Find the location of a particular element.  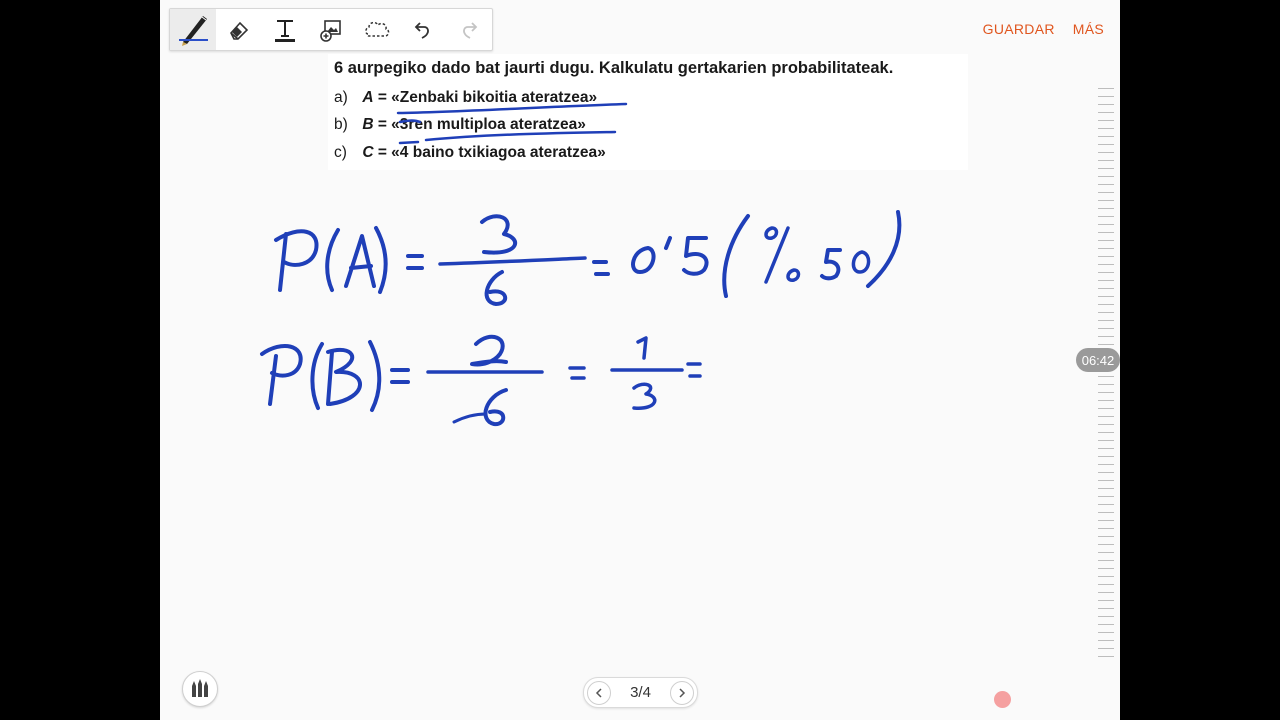

eraser-tool-button is located at coordinates (239, 29).